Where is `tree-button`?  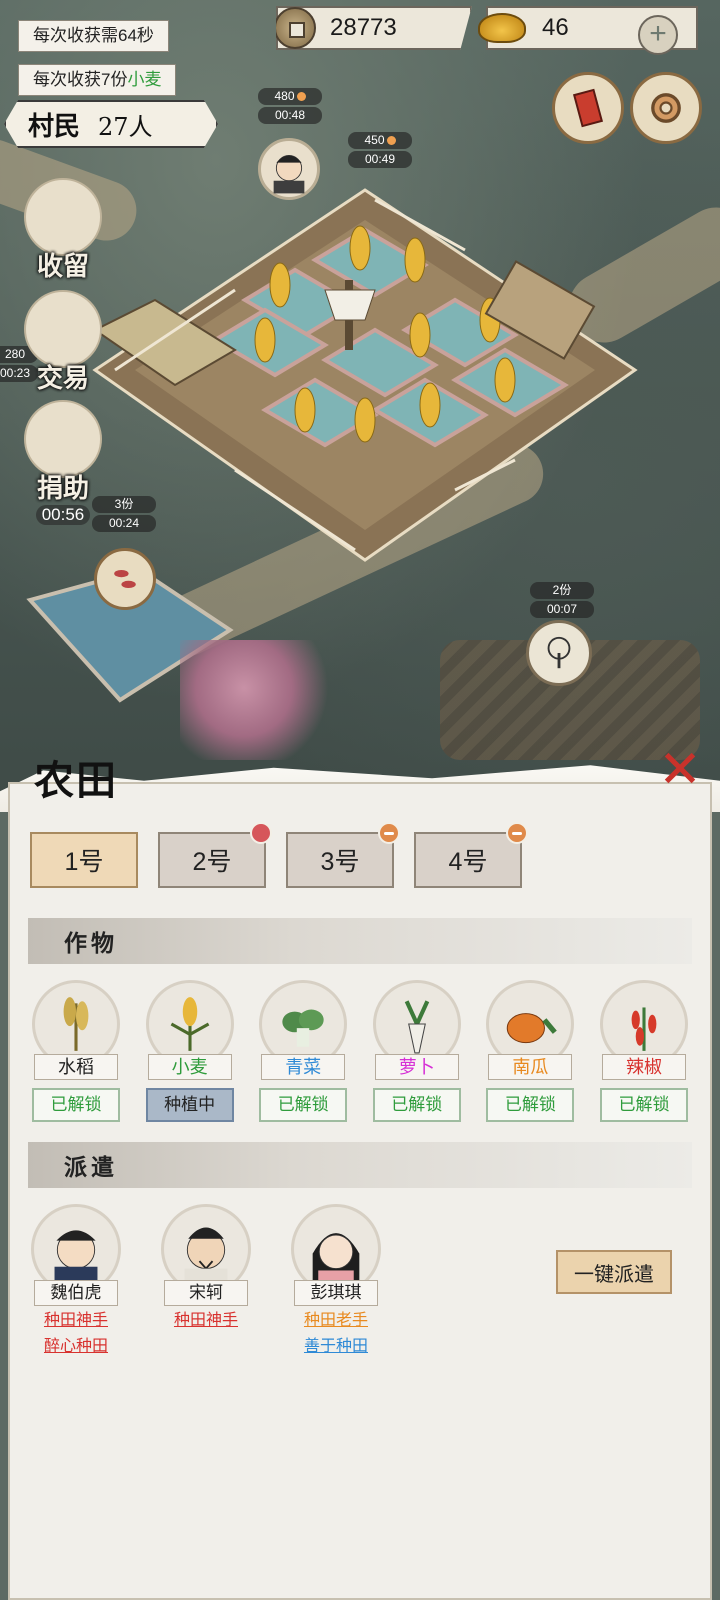 tree-button is located at coordinates (559, 653).